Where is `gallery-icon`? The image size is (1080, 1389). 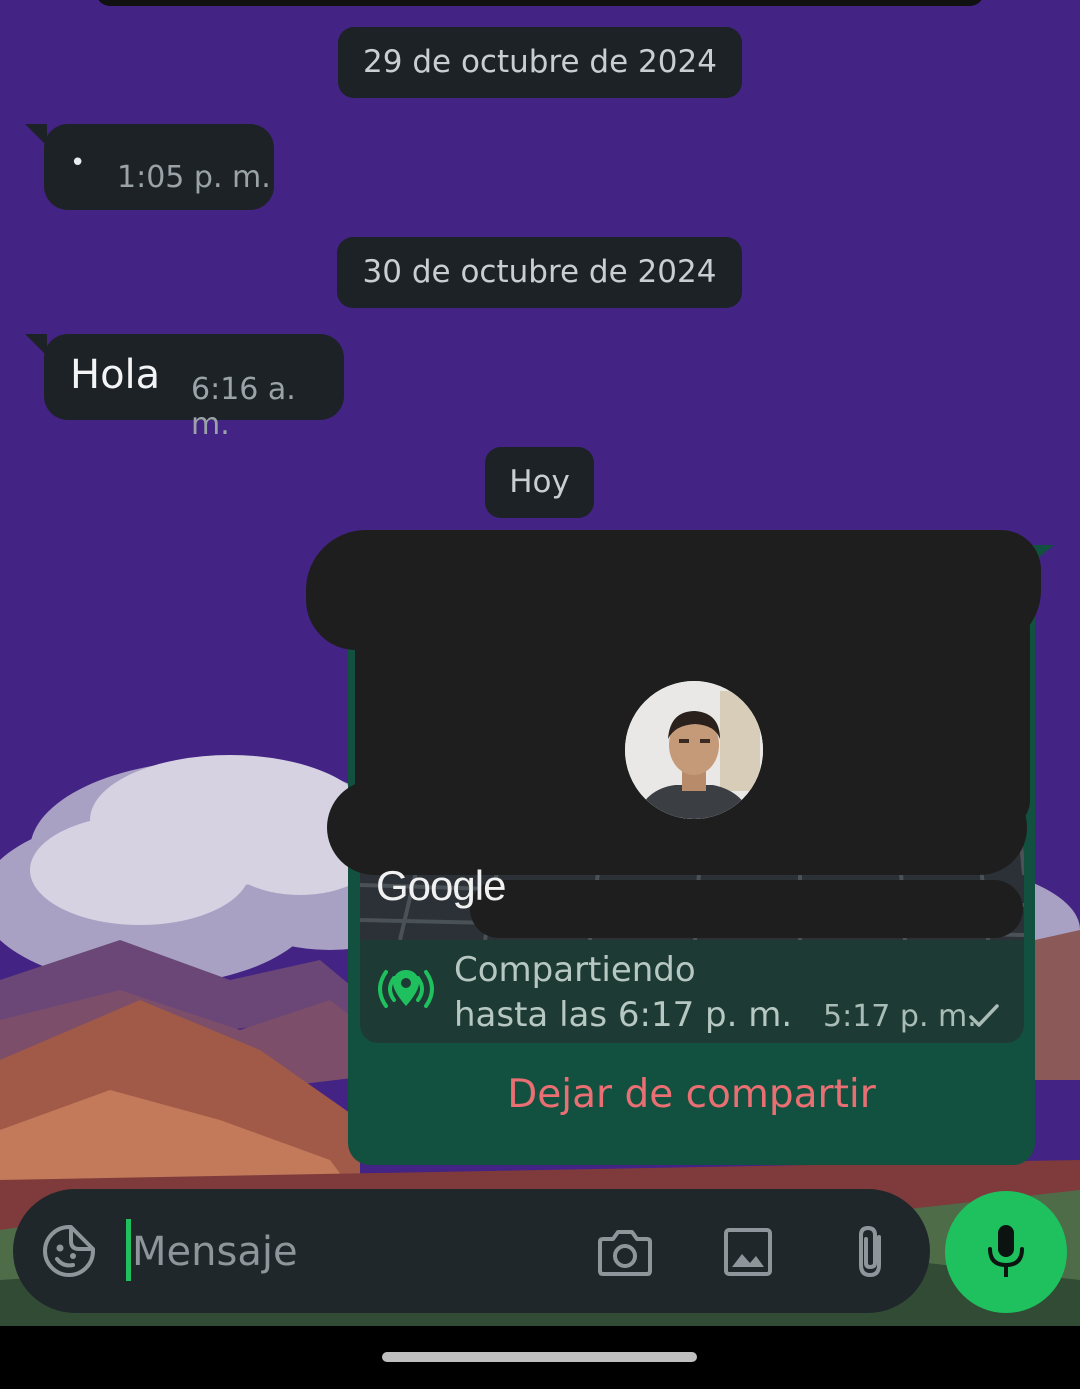 gallery-icon is located at coordinates (748, 1252).